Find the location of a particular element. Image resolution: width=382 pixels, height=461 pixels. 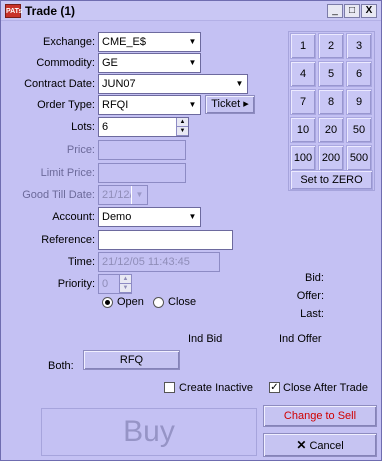

priority-value: 0 is located at coordinates (105, 284).